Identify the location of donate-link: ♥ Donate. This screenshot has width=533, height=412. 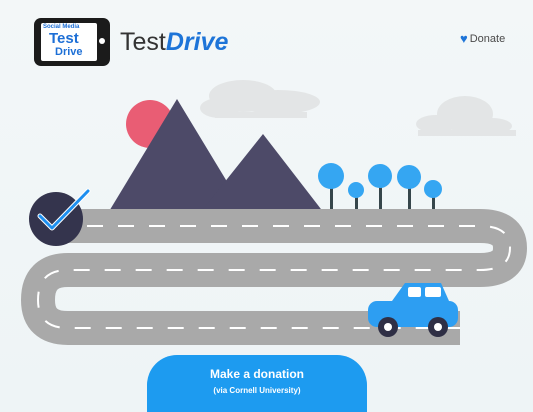
(482, 38).